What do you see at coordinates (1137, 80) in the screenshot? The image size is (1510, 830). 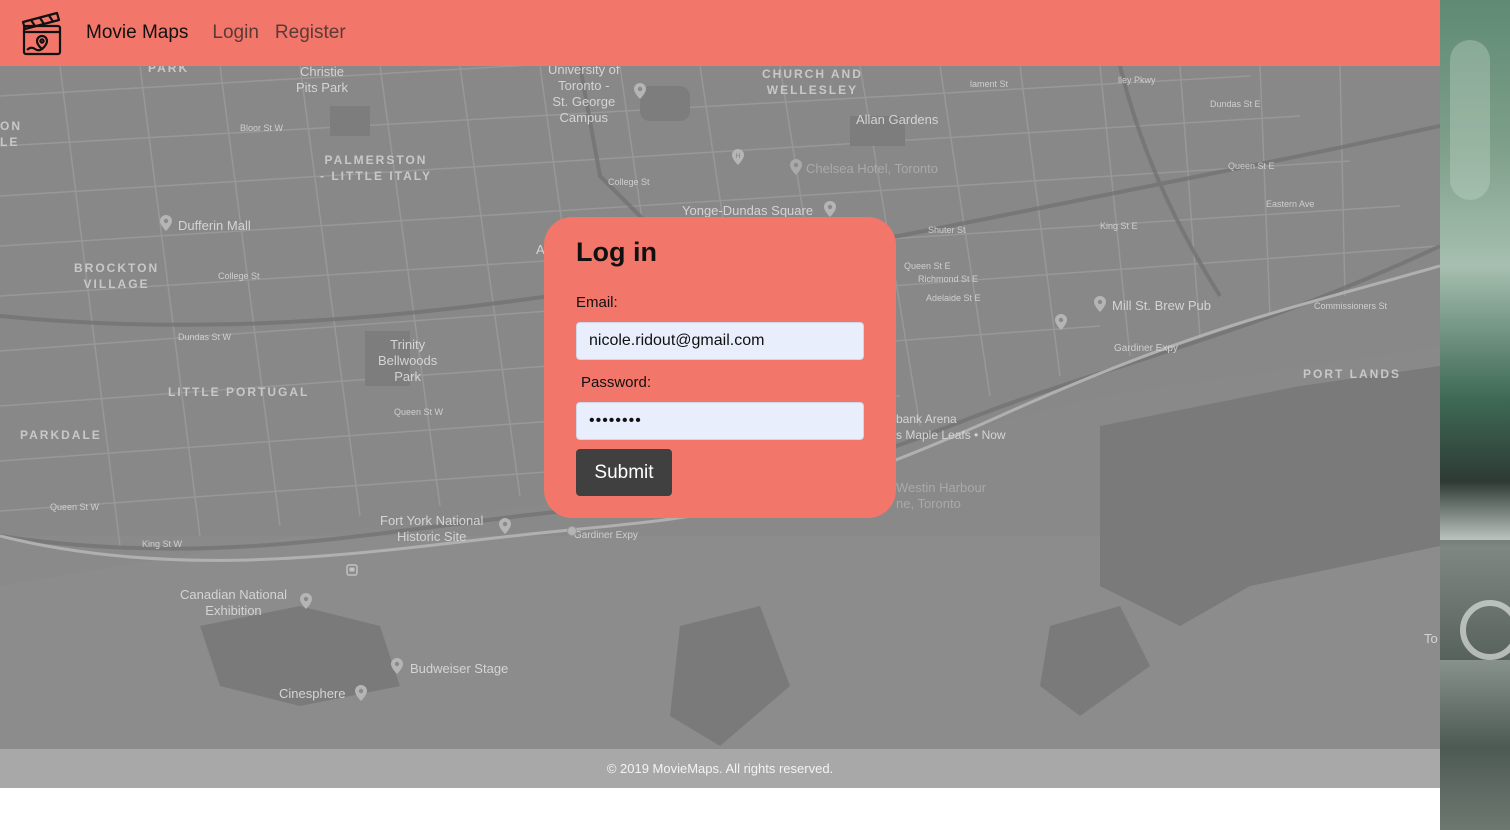 I see `street-valley-pkwy: lley Pkwy` at bounding box center [1137, 80].